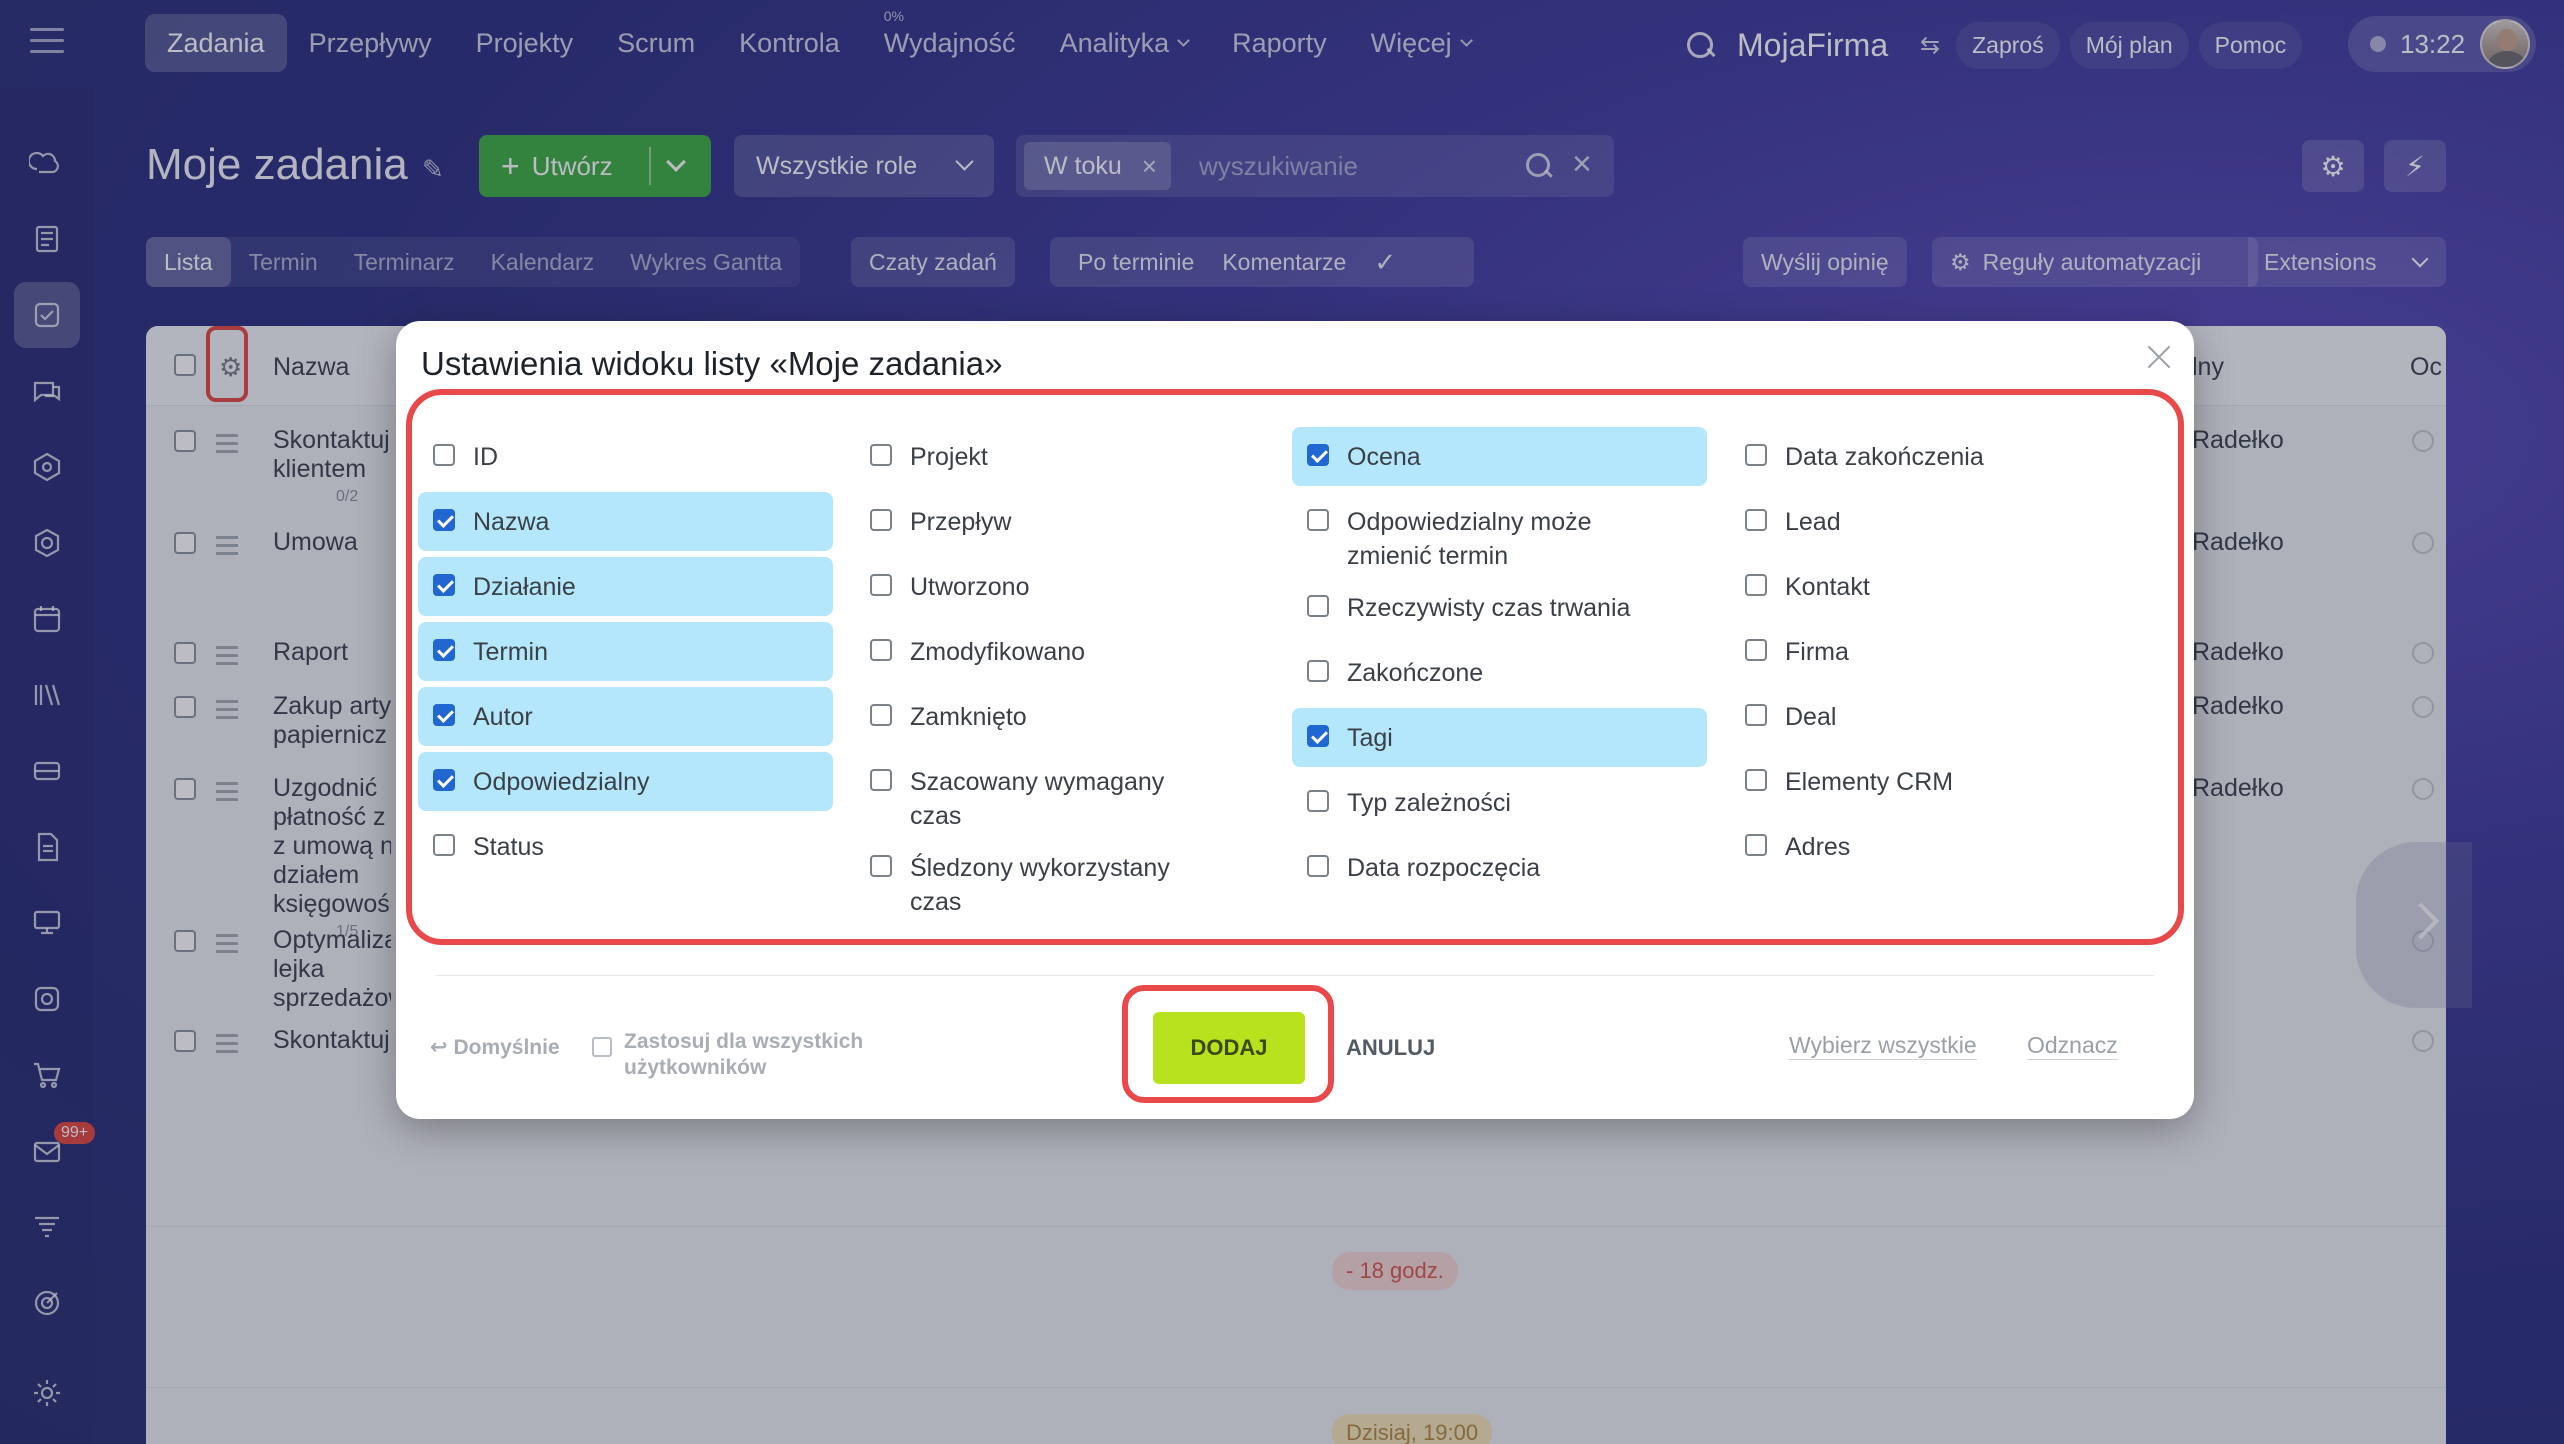 The image size is (2564, 1444). Describe the element at coordinates (1499, 672) in the screenshot. I see `field-option: Zakończone` at that location.